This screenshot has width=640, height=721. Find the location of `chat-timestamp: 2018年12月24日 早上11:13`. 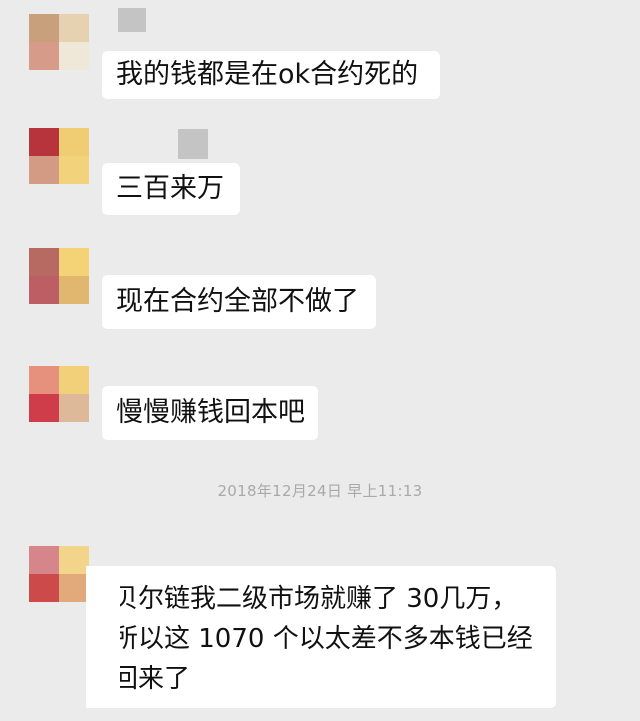

chat-timestamp: 2018年12月24日 早上11:13 is located at coordinates (320, 491).